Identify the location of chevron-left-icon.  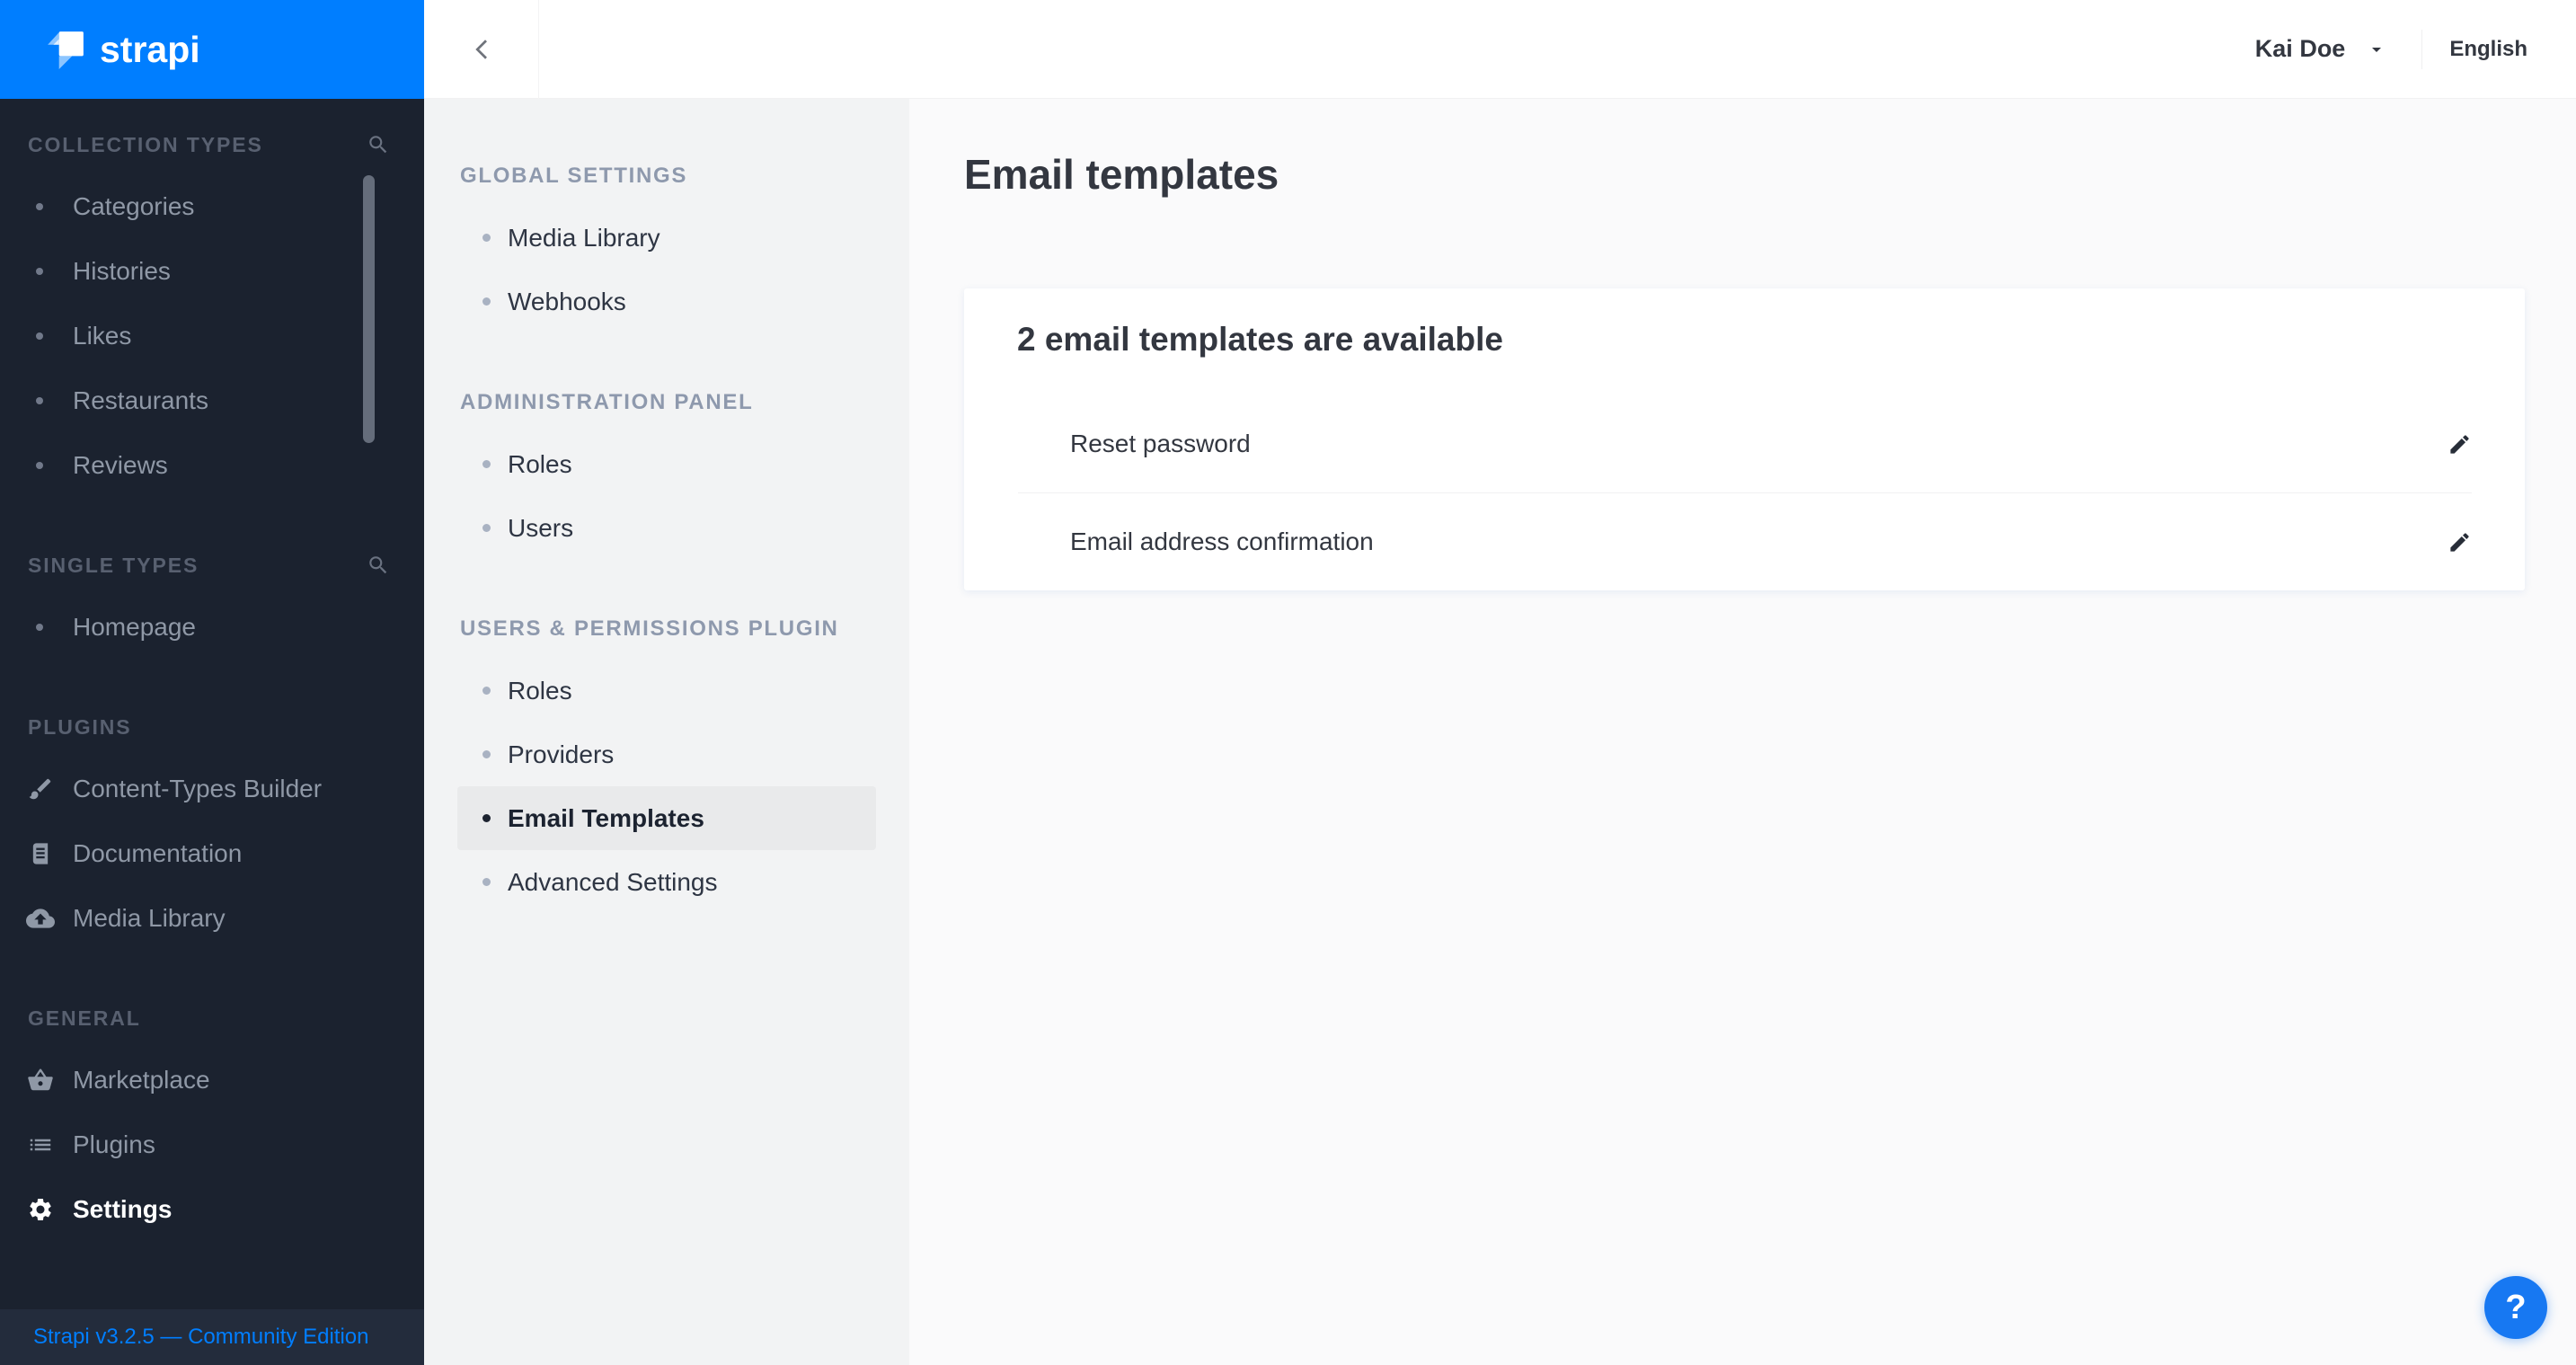
(482, 50).